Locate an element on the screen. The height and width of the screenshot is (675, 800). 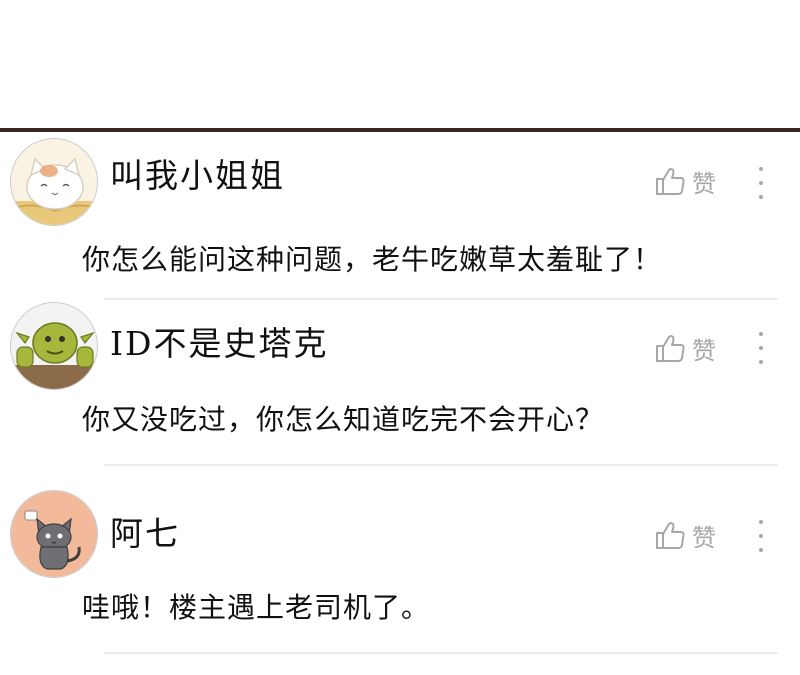
comment-text: 你又没吃过，你怎么知道吃完不会开心？ is located at coordinates (343, 419).